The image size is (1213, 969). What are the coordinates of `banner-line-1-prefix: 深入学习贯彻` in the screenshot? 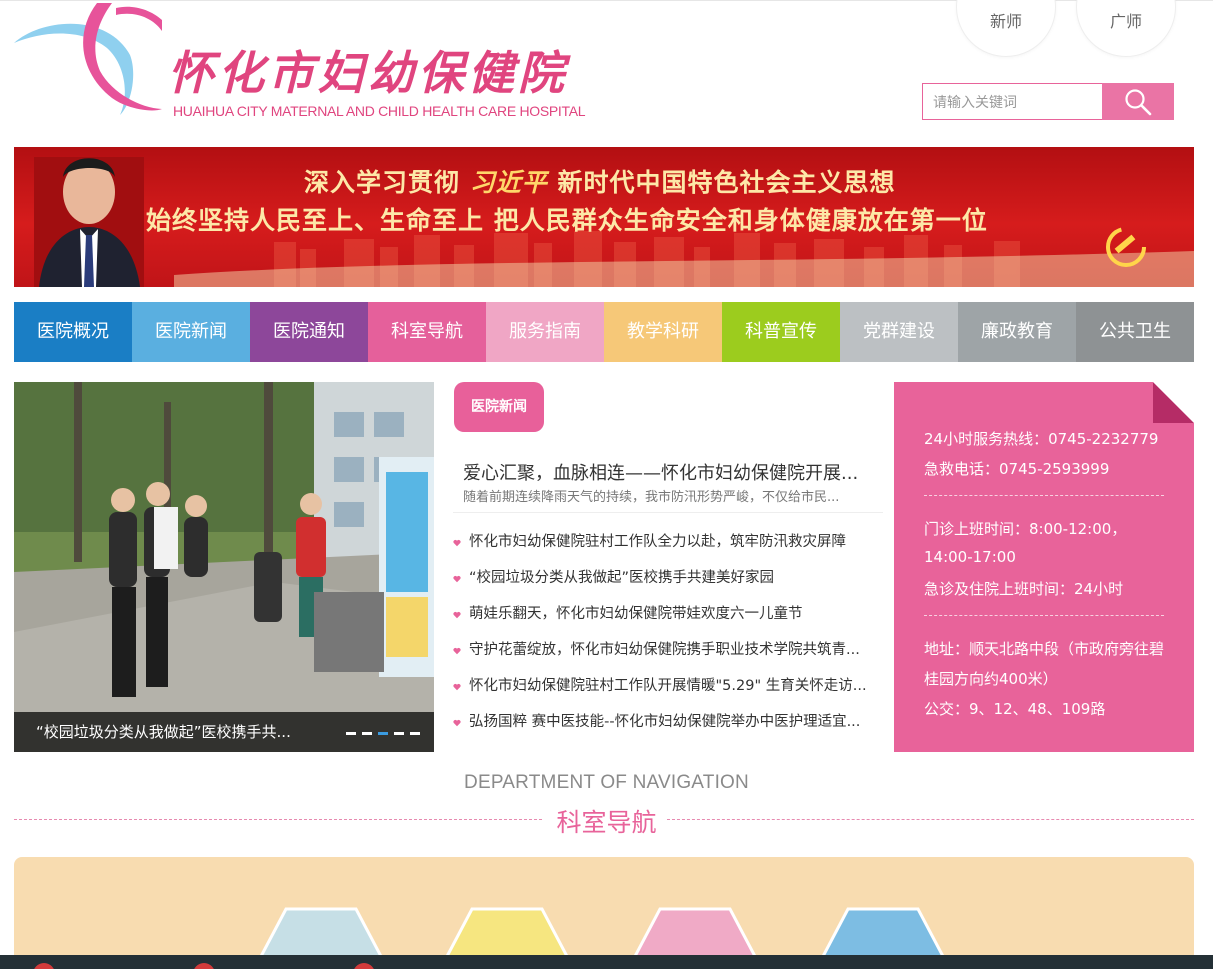 It's located at (382, 182).